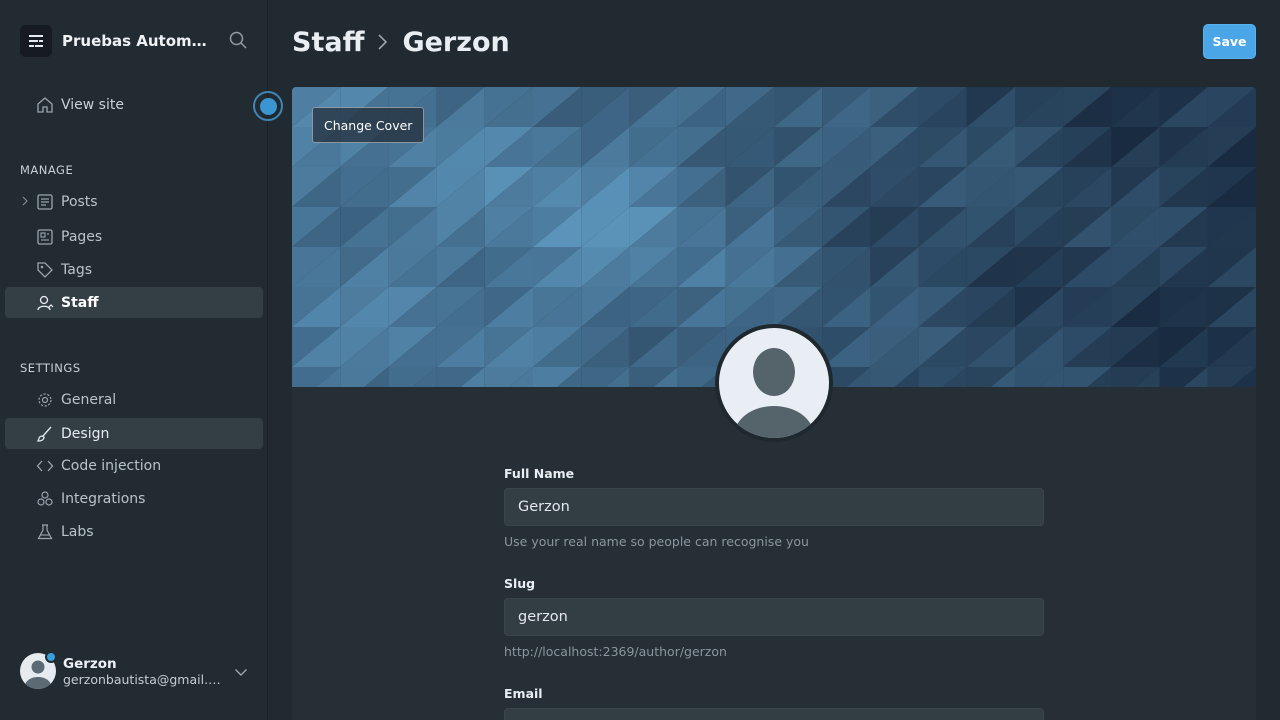  What do you see at coordinates (90, 663) in the screenshot?
I see `user-name: Gerzon` at bounding box center [90, 663].